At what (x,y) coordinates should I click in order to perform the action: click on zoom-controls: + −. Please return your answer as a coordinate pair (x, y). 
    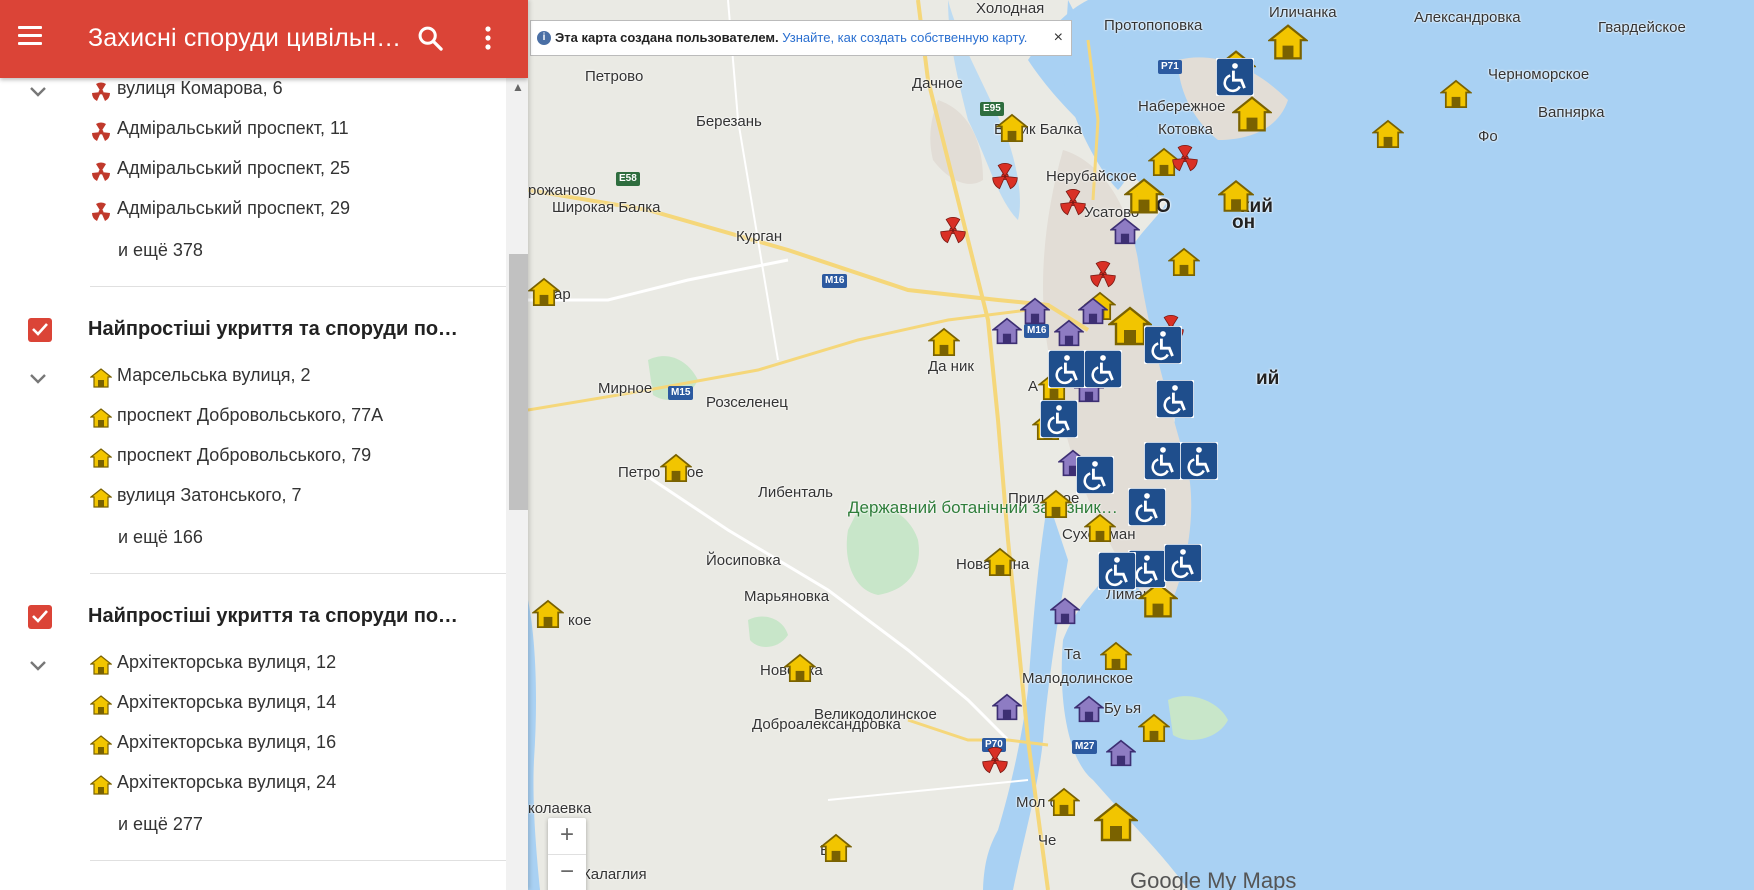
    Looking at the image, I should click on (567, 854).